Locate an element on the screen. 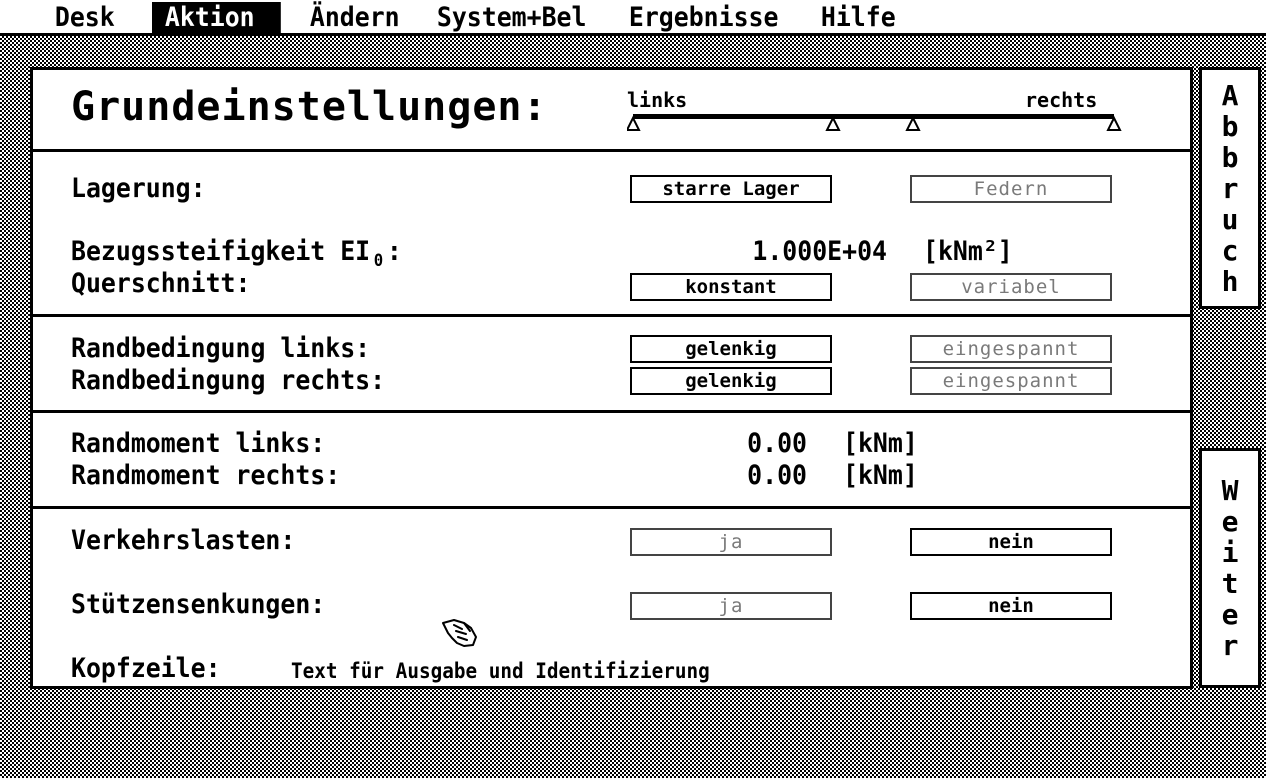  moment-rechts-unit: [kNm] is located at coordinates (880, 475).